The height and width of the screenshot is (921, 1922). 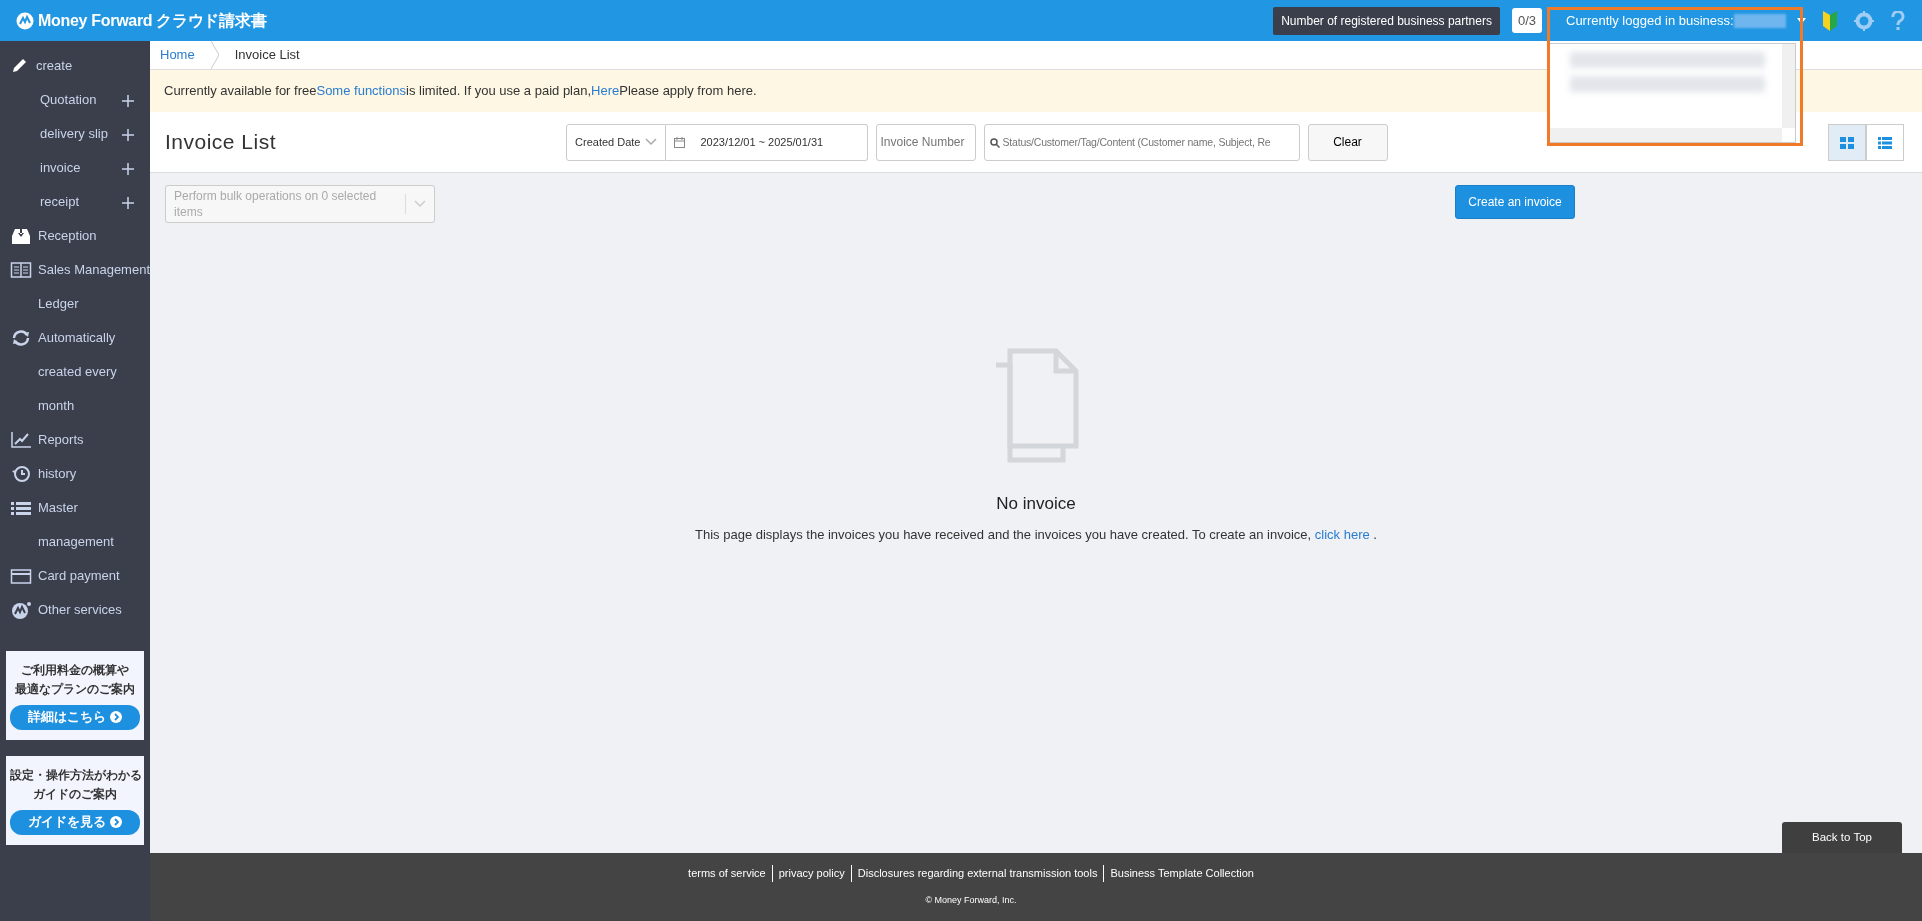 I want to click on inbox-icon, so click(x=21, y=236).